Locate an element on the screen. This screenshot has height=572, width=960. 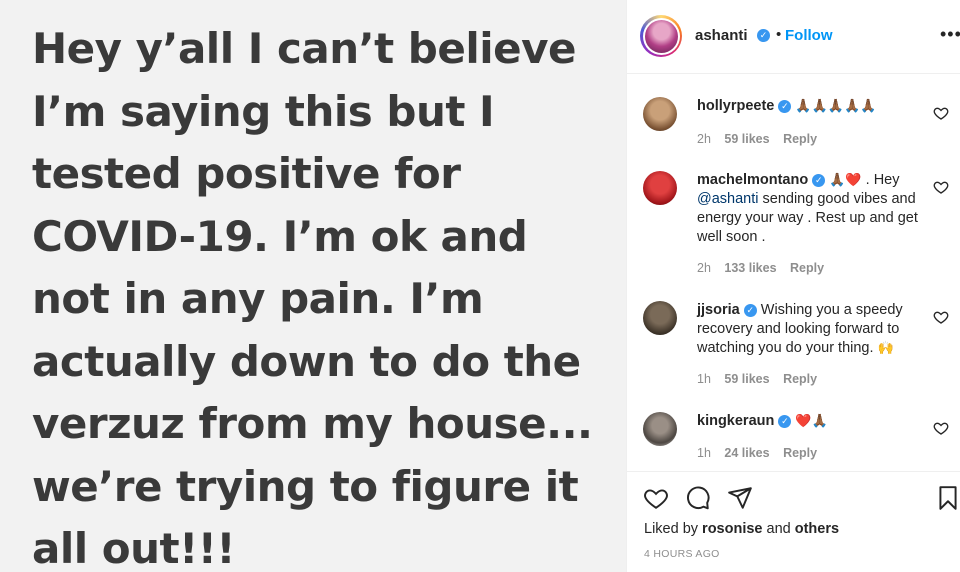
comment-meta: 2h 59 likes Reply is located at coordinates (762, 139).